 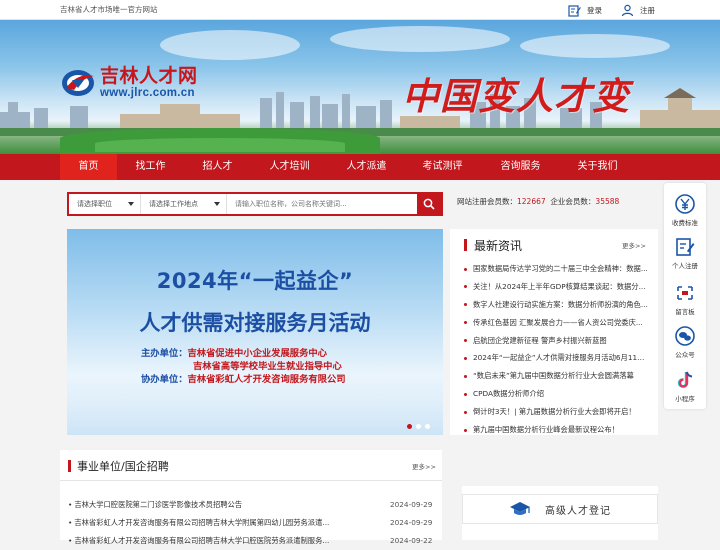 I want to click on advanced-talent-label: 高级人才登记, so click(x=578, y=511).